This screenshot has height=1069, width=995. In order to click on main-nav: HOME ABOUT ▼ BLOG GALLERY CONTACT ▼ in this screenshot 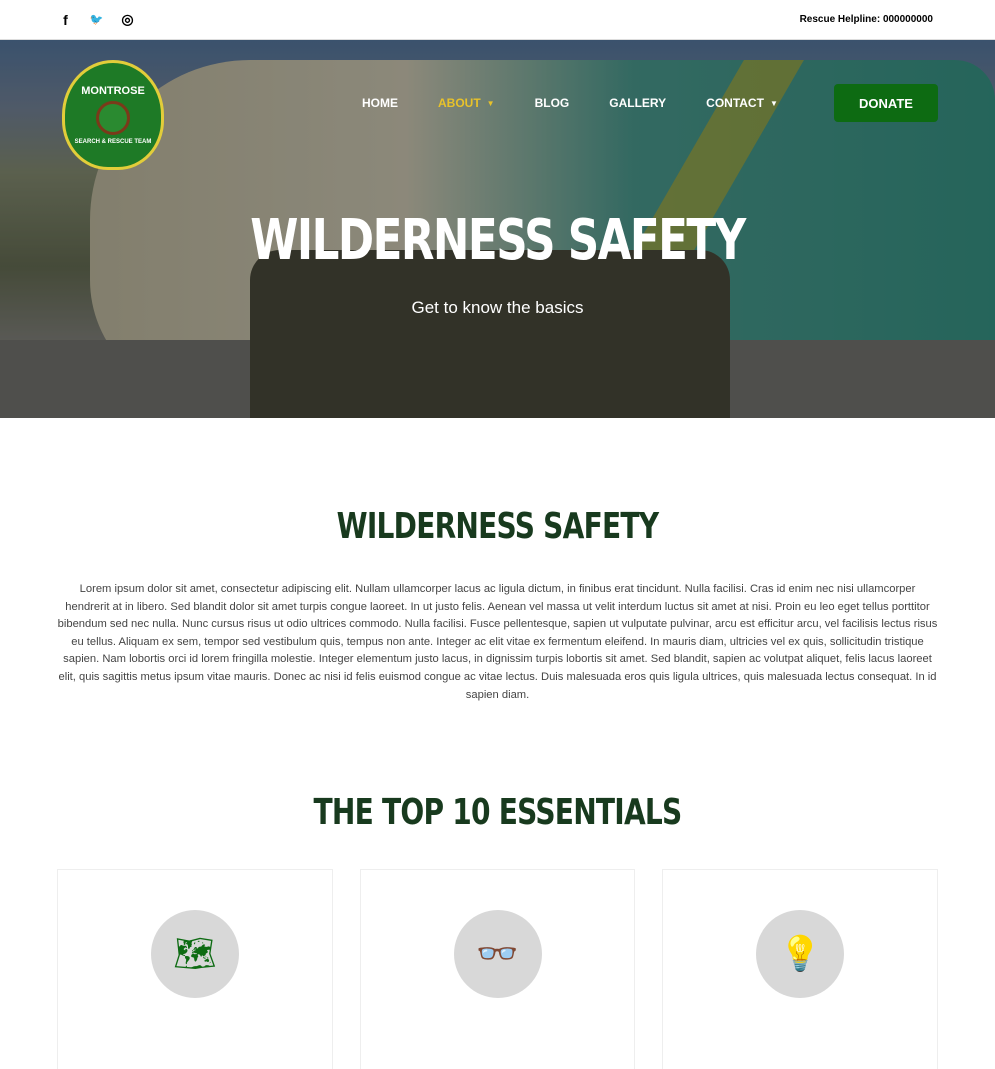, I will do `click(590, 103)`.